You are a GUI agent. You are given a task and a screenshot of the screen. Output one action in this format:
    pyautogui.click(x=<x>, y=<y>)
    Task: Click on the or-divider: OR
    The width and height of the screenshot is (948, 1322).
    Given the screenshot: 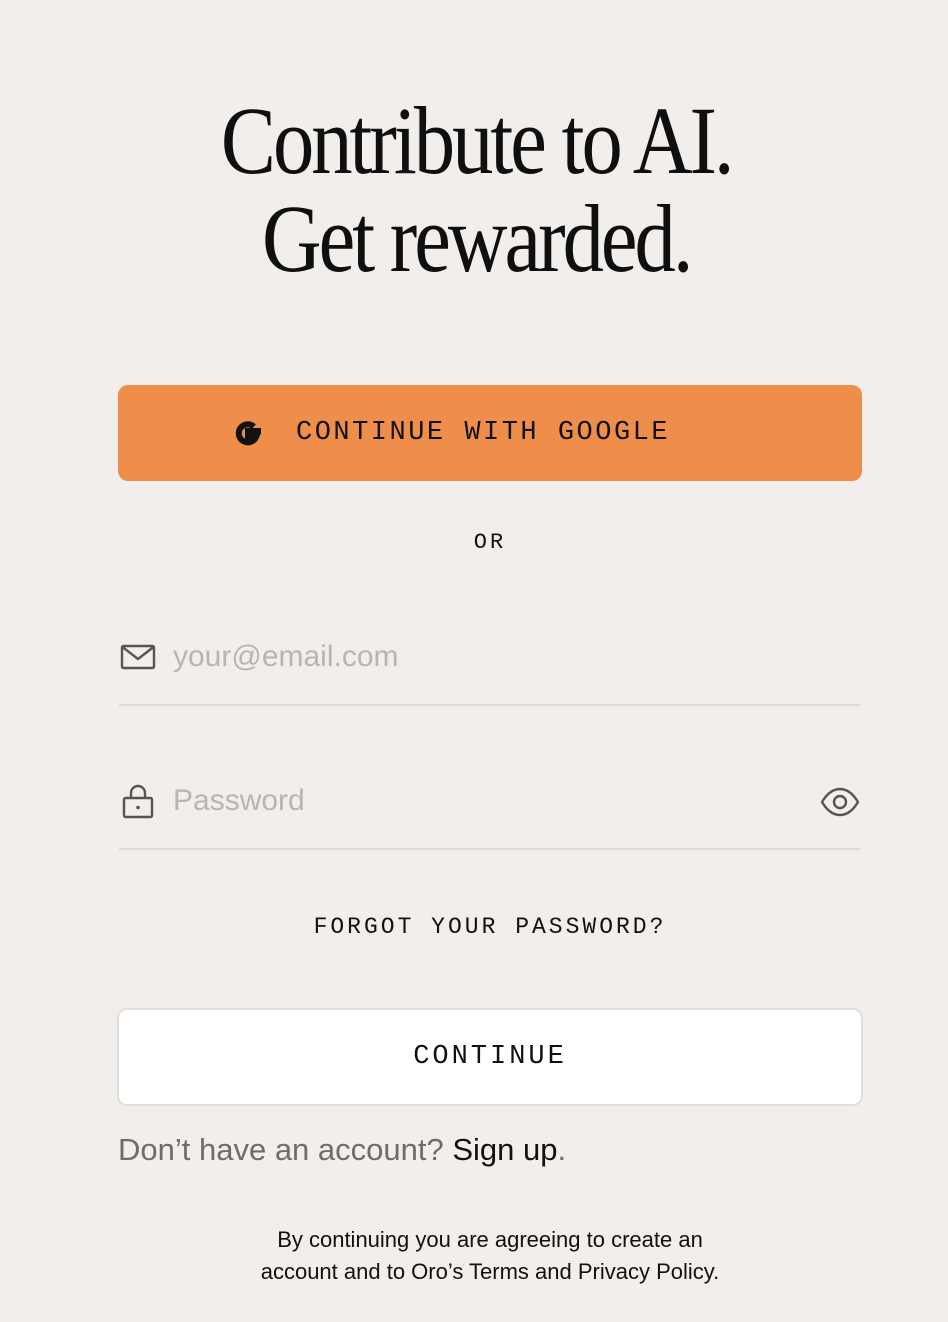 What is the action you would take?
    pyautogui.click(x=490, y=542)
    